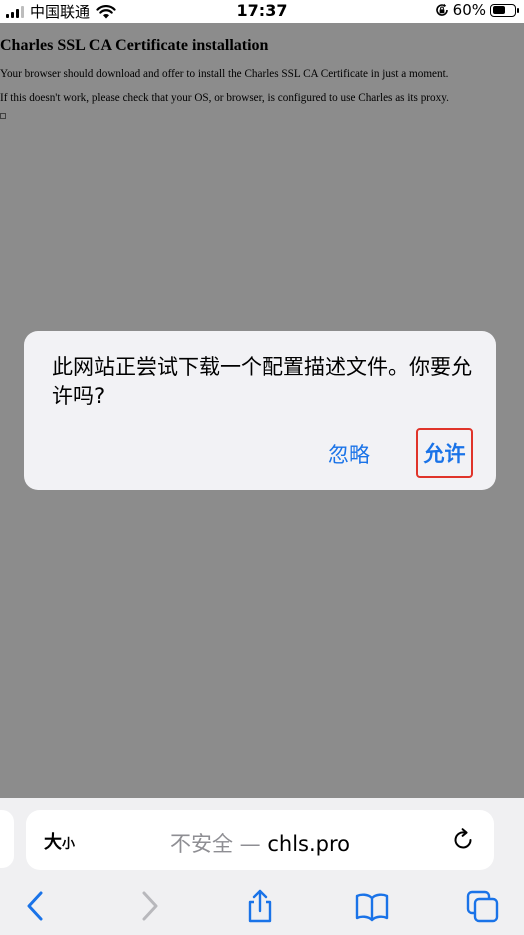  I want to click on battery-icon, so click(504, 10).